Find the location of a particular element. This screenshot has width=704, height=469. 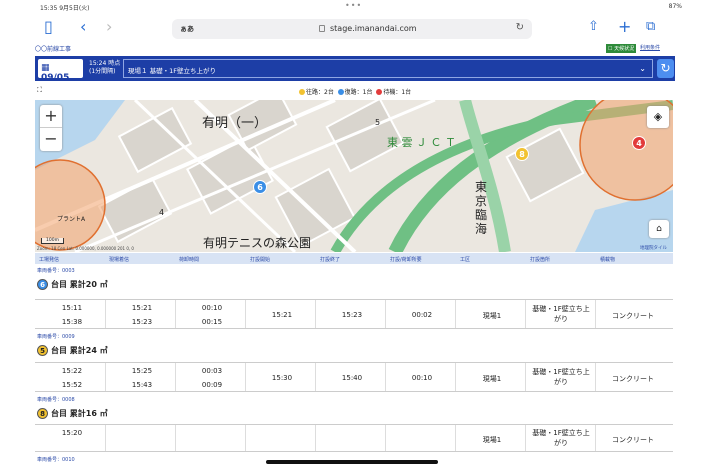

delivery-title: 5 台目 累計24 ㎥ is located at coordinates (72, 350).